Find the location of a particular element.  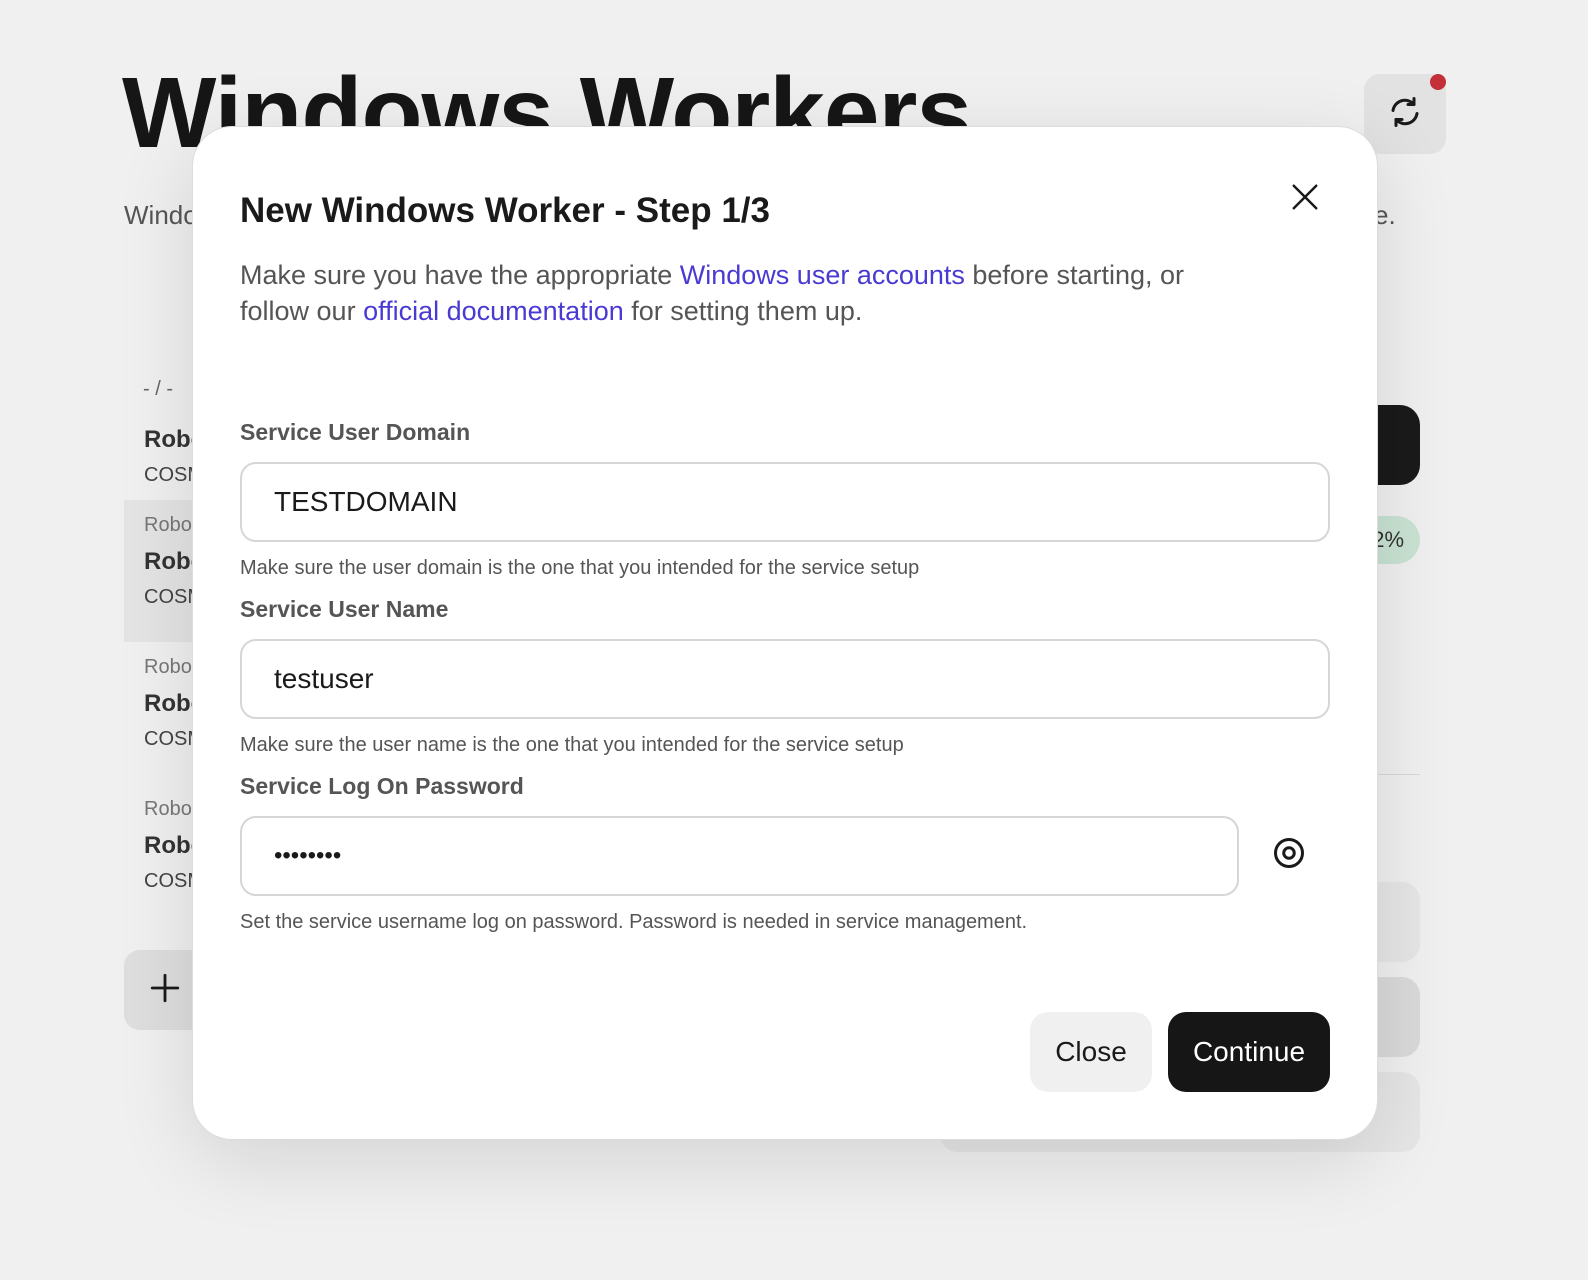

close-button: Close is located at coordinates (1091, 1052).